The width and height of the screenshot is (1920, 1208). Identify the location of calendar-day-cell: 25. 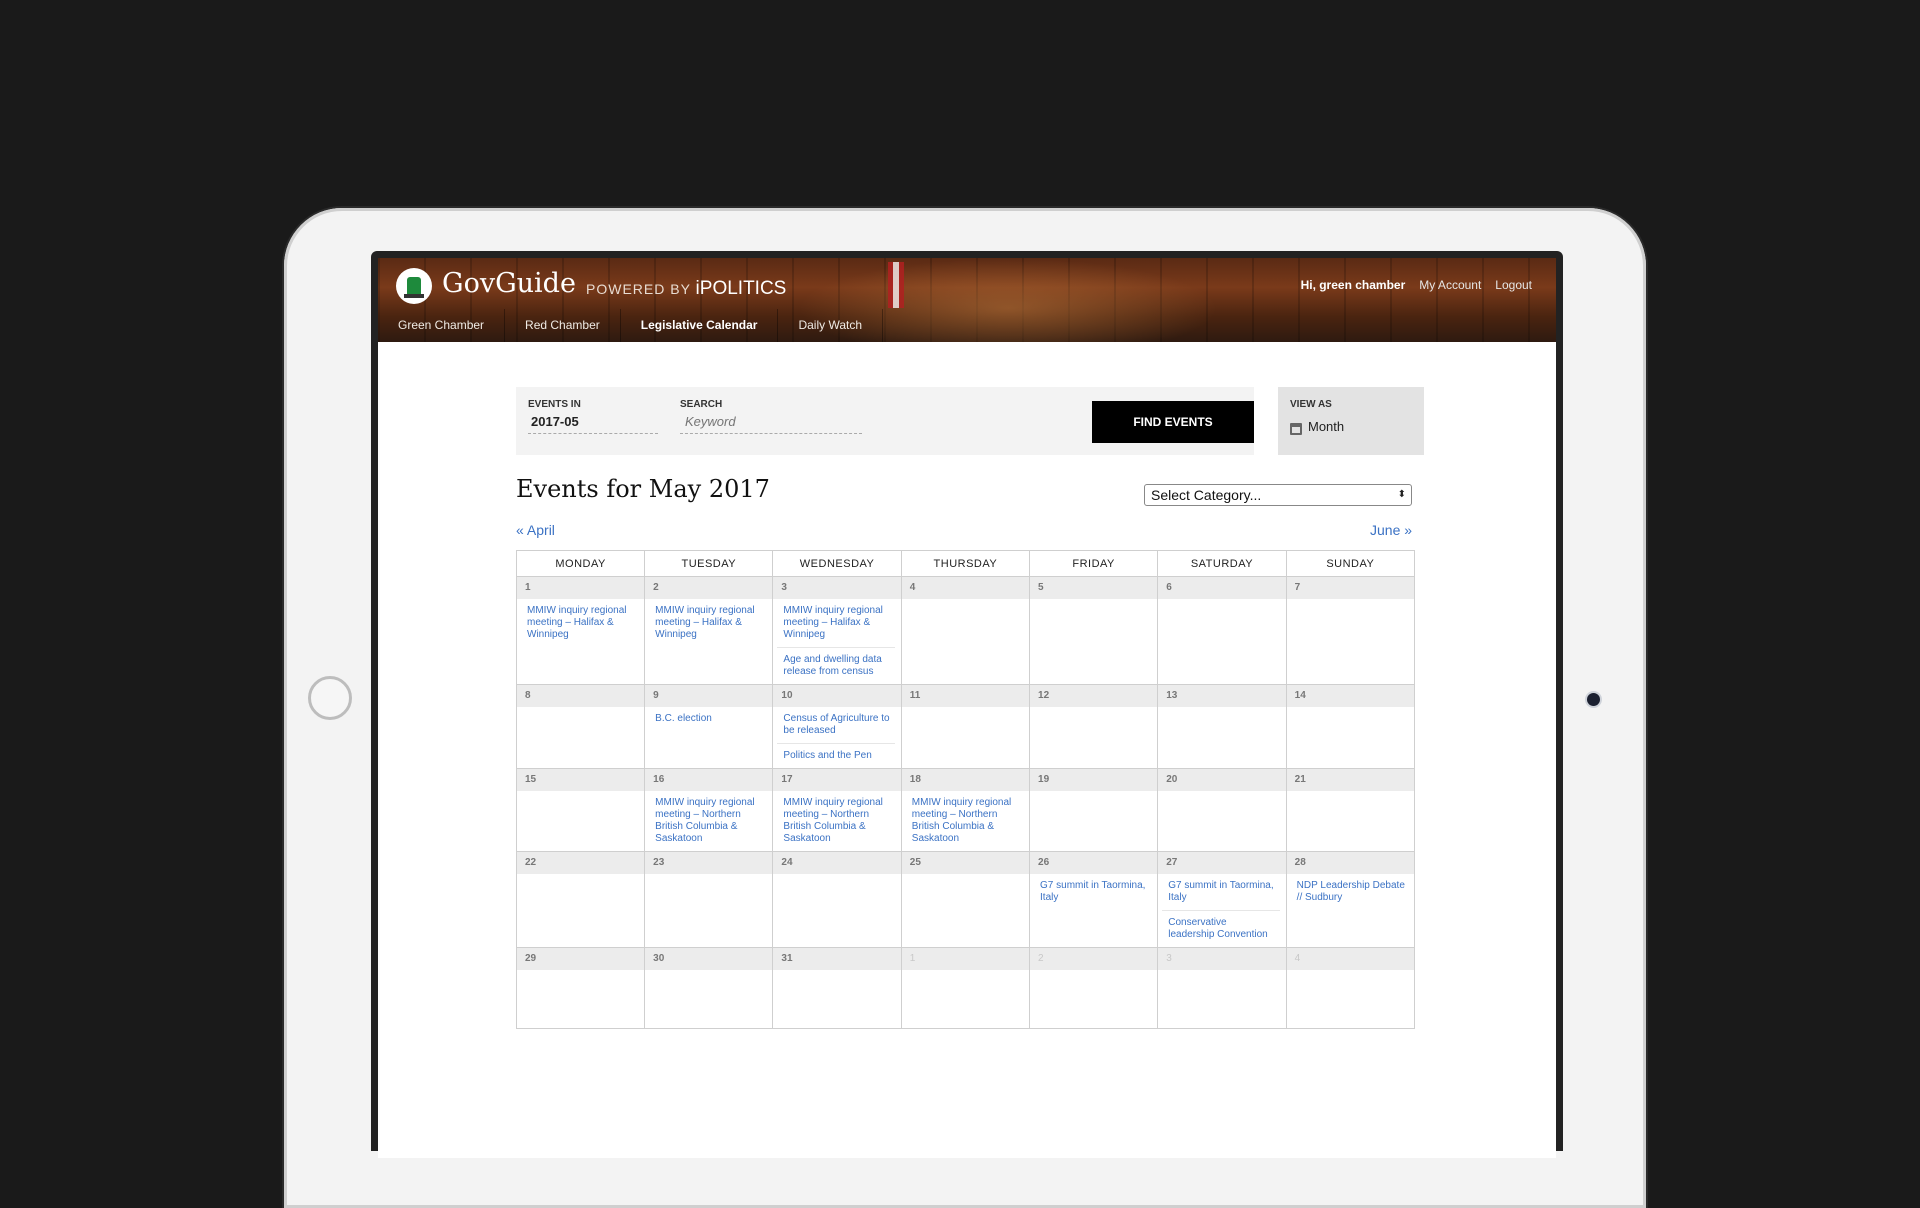
(965, 899).